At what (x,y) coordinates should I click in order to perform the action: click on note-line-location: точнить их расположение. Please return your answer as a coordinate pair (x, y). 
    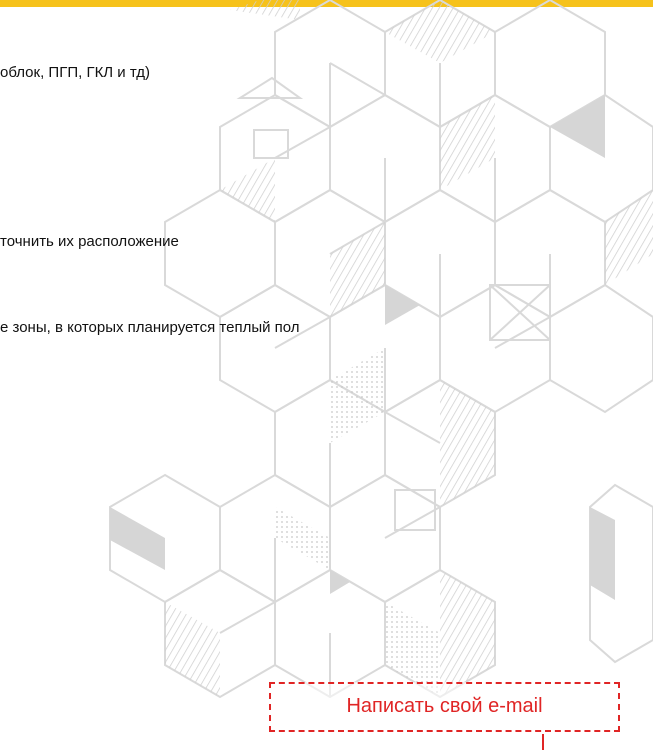
    Looking at the image, I should click on (89, 241).